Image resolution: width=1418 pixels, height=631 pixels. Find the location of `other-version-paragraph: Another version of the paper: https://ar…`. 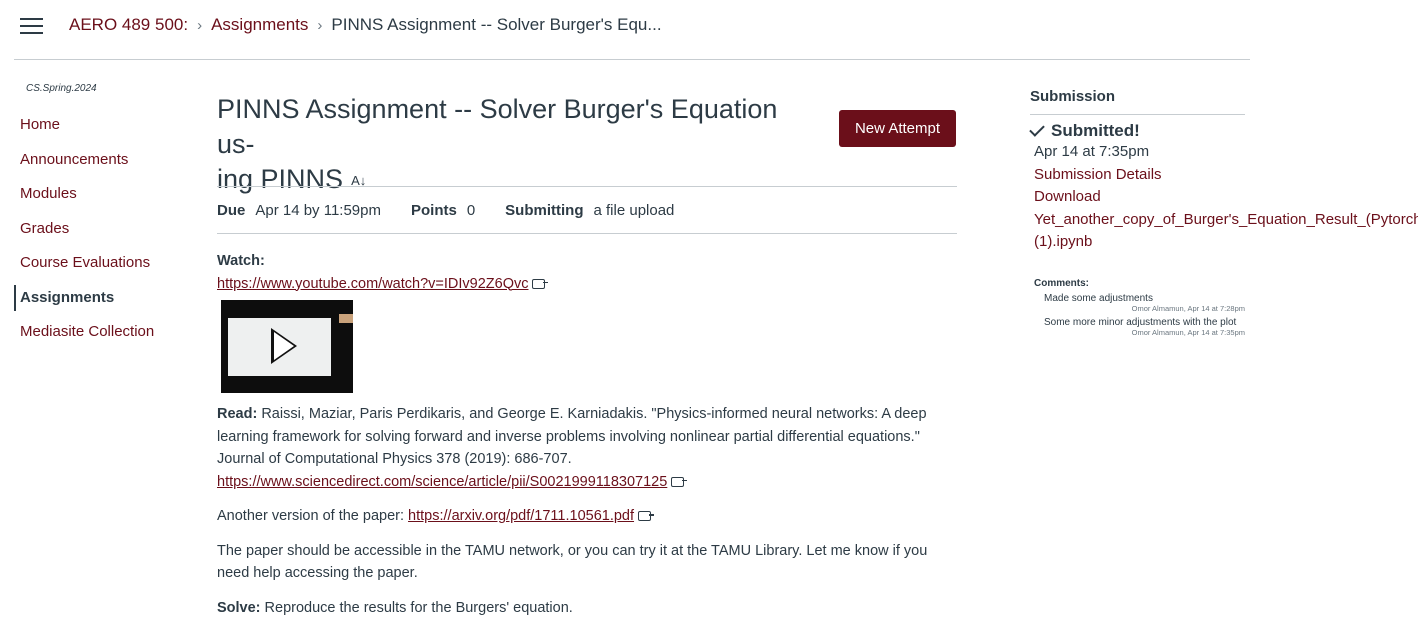

other-version-paragraph: Another version of the paper: https://ar… is located at coordinates (587, 516).